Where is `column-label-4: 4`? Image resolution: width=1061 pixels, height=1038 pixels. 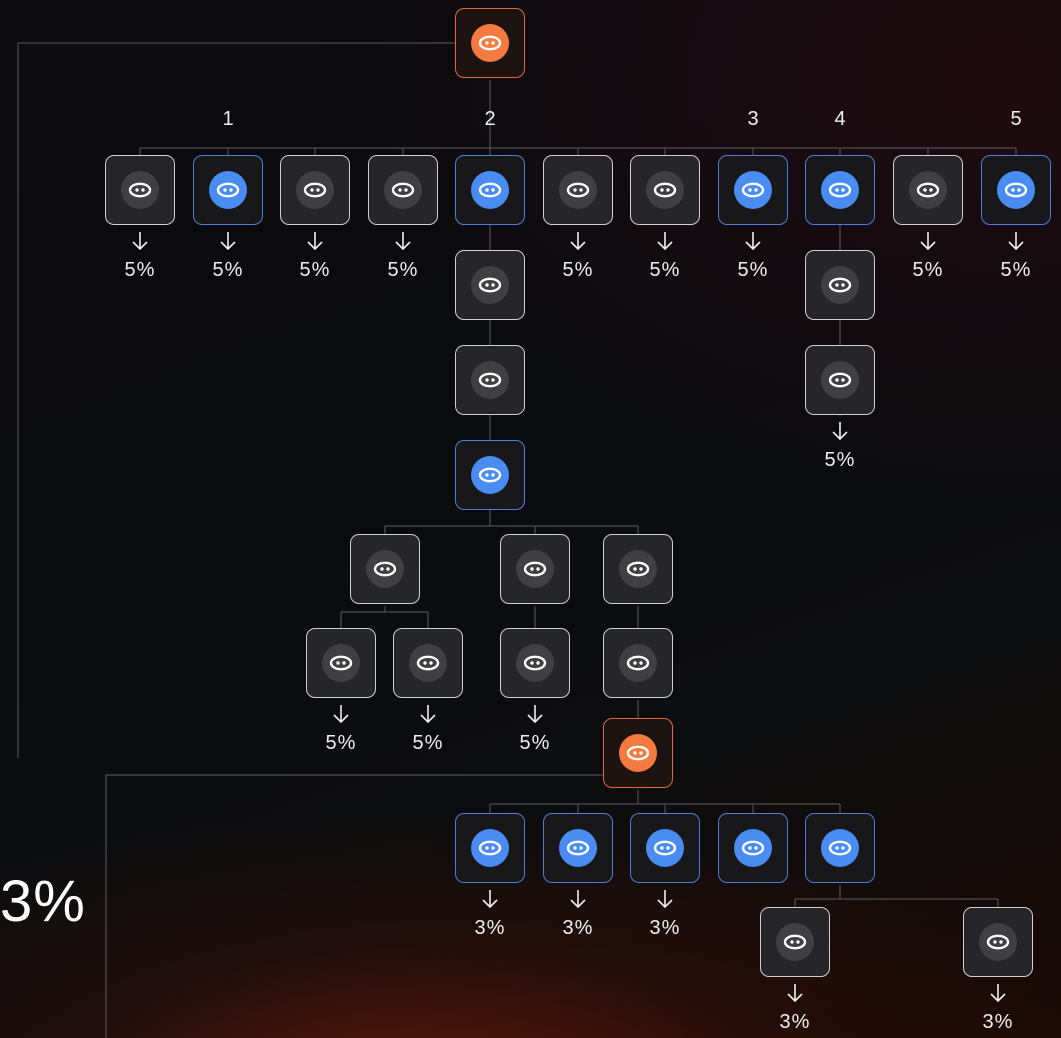
column-label-4: 4 is located at coordinates (840, 119).